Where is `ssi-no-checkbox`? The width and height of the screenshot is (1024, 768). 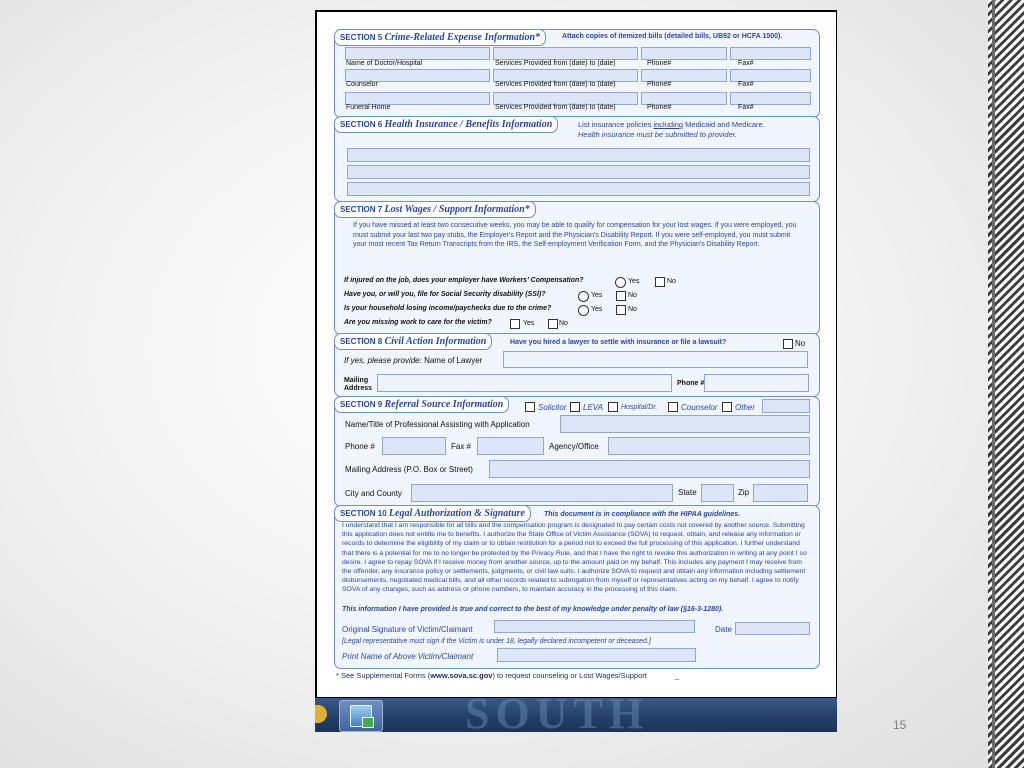 ssi-no-checkbox is located at coordinates (621, 296).